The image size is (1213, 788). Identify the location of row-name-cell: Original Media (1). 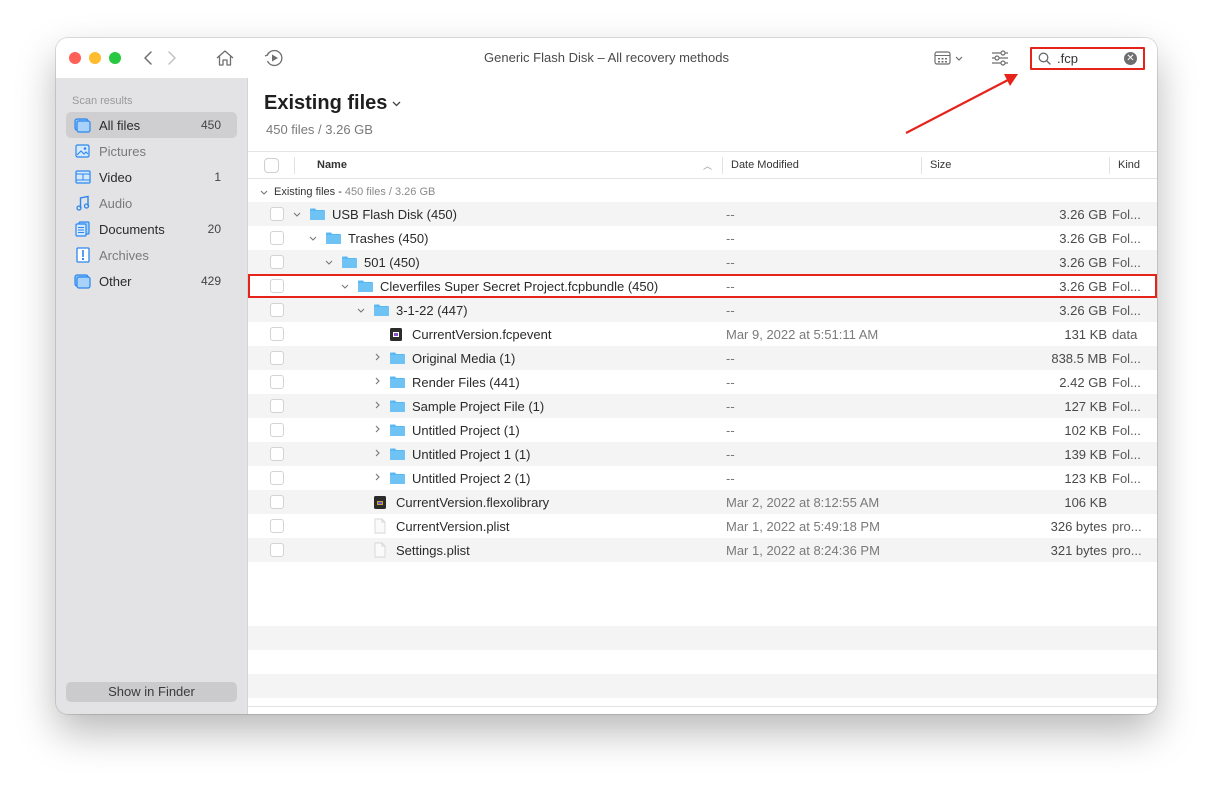
(443, 358).